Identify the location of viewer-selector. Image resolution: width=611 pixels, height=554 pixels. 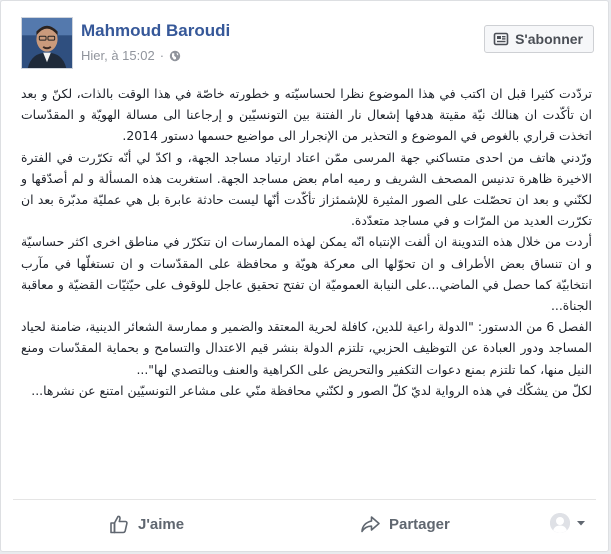
(568, 523).